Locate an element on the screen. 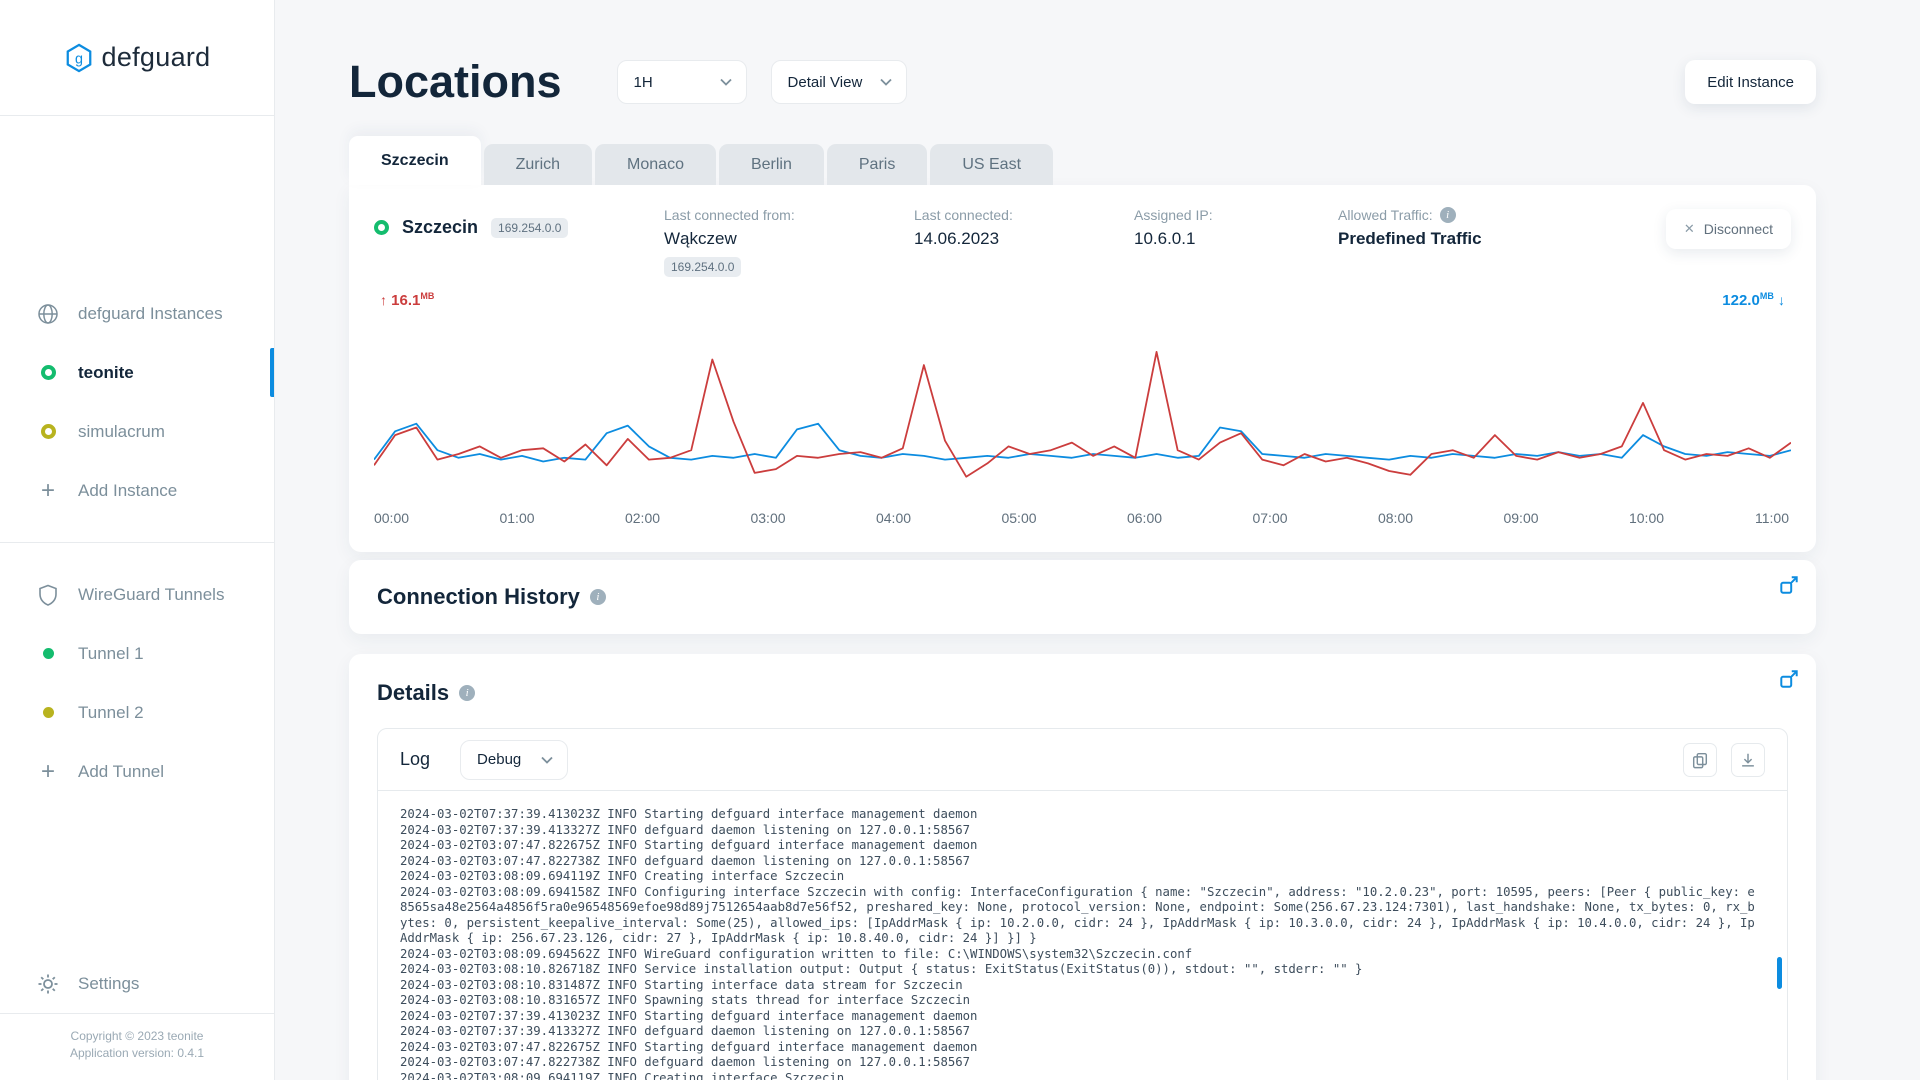 The image size is (1920, 1080). last-connected-label: Last connected: is located at coordinates (963, 215).